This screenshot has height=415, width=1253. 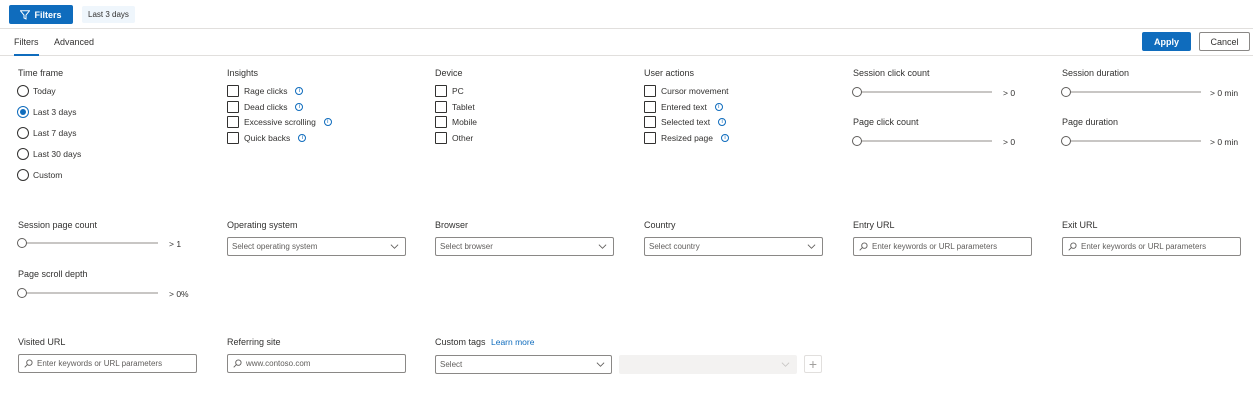 What do you see at coordinates (452, 225) in the screenshot?
I see `browser-label: Browser` at bounding box center [452, 225].